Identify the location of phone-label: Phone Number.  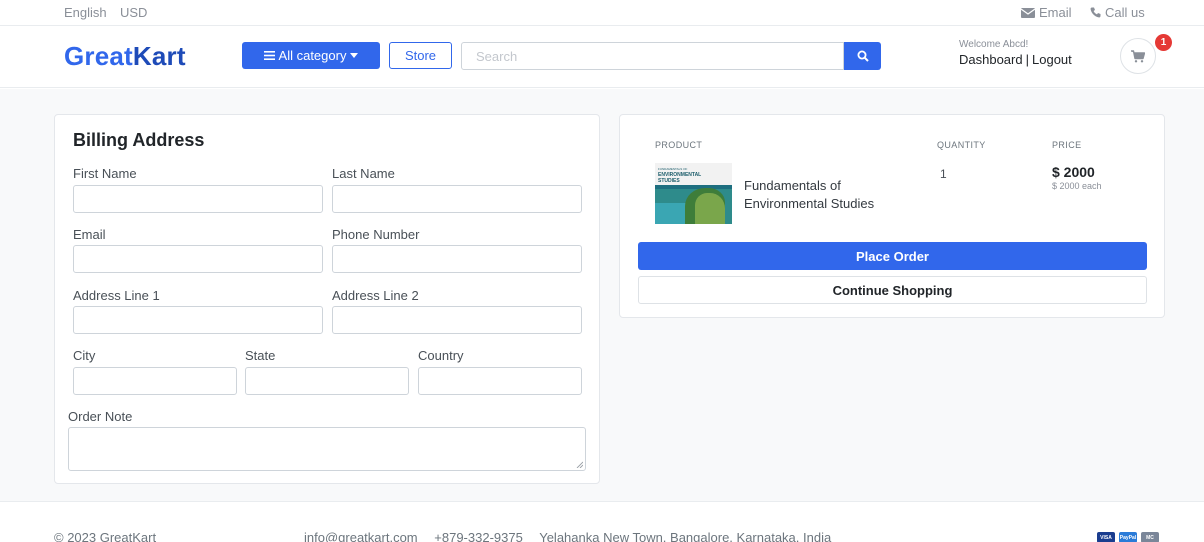
(376, 234).